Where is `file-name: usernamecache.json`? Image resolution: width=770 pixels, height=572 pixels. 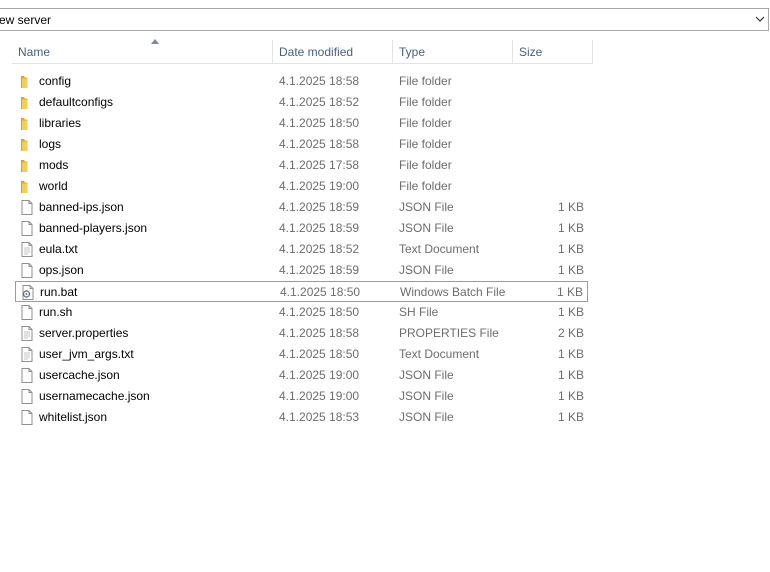 file-name: usernamecache.json is located at coordinates (94, 396).